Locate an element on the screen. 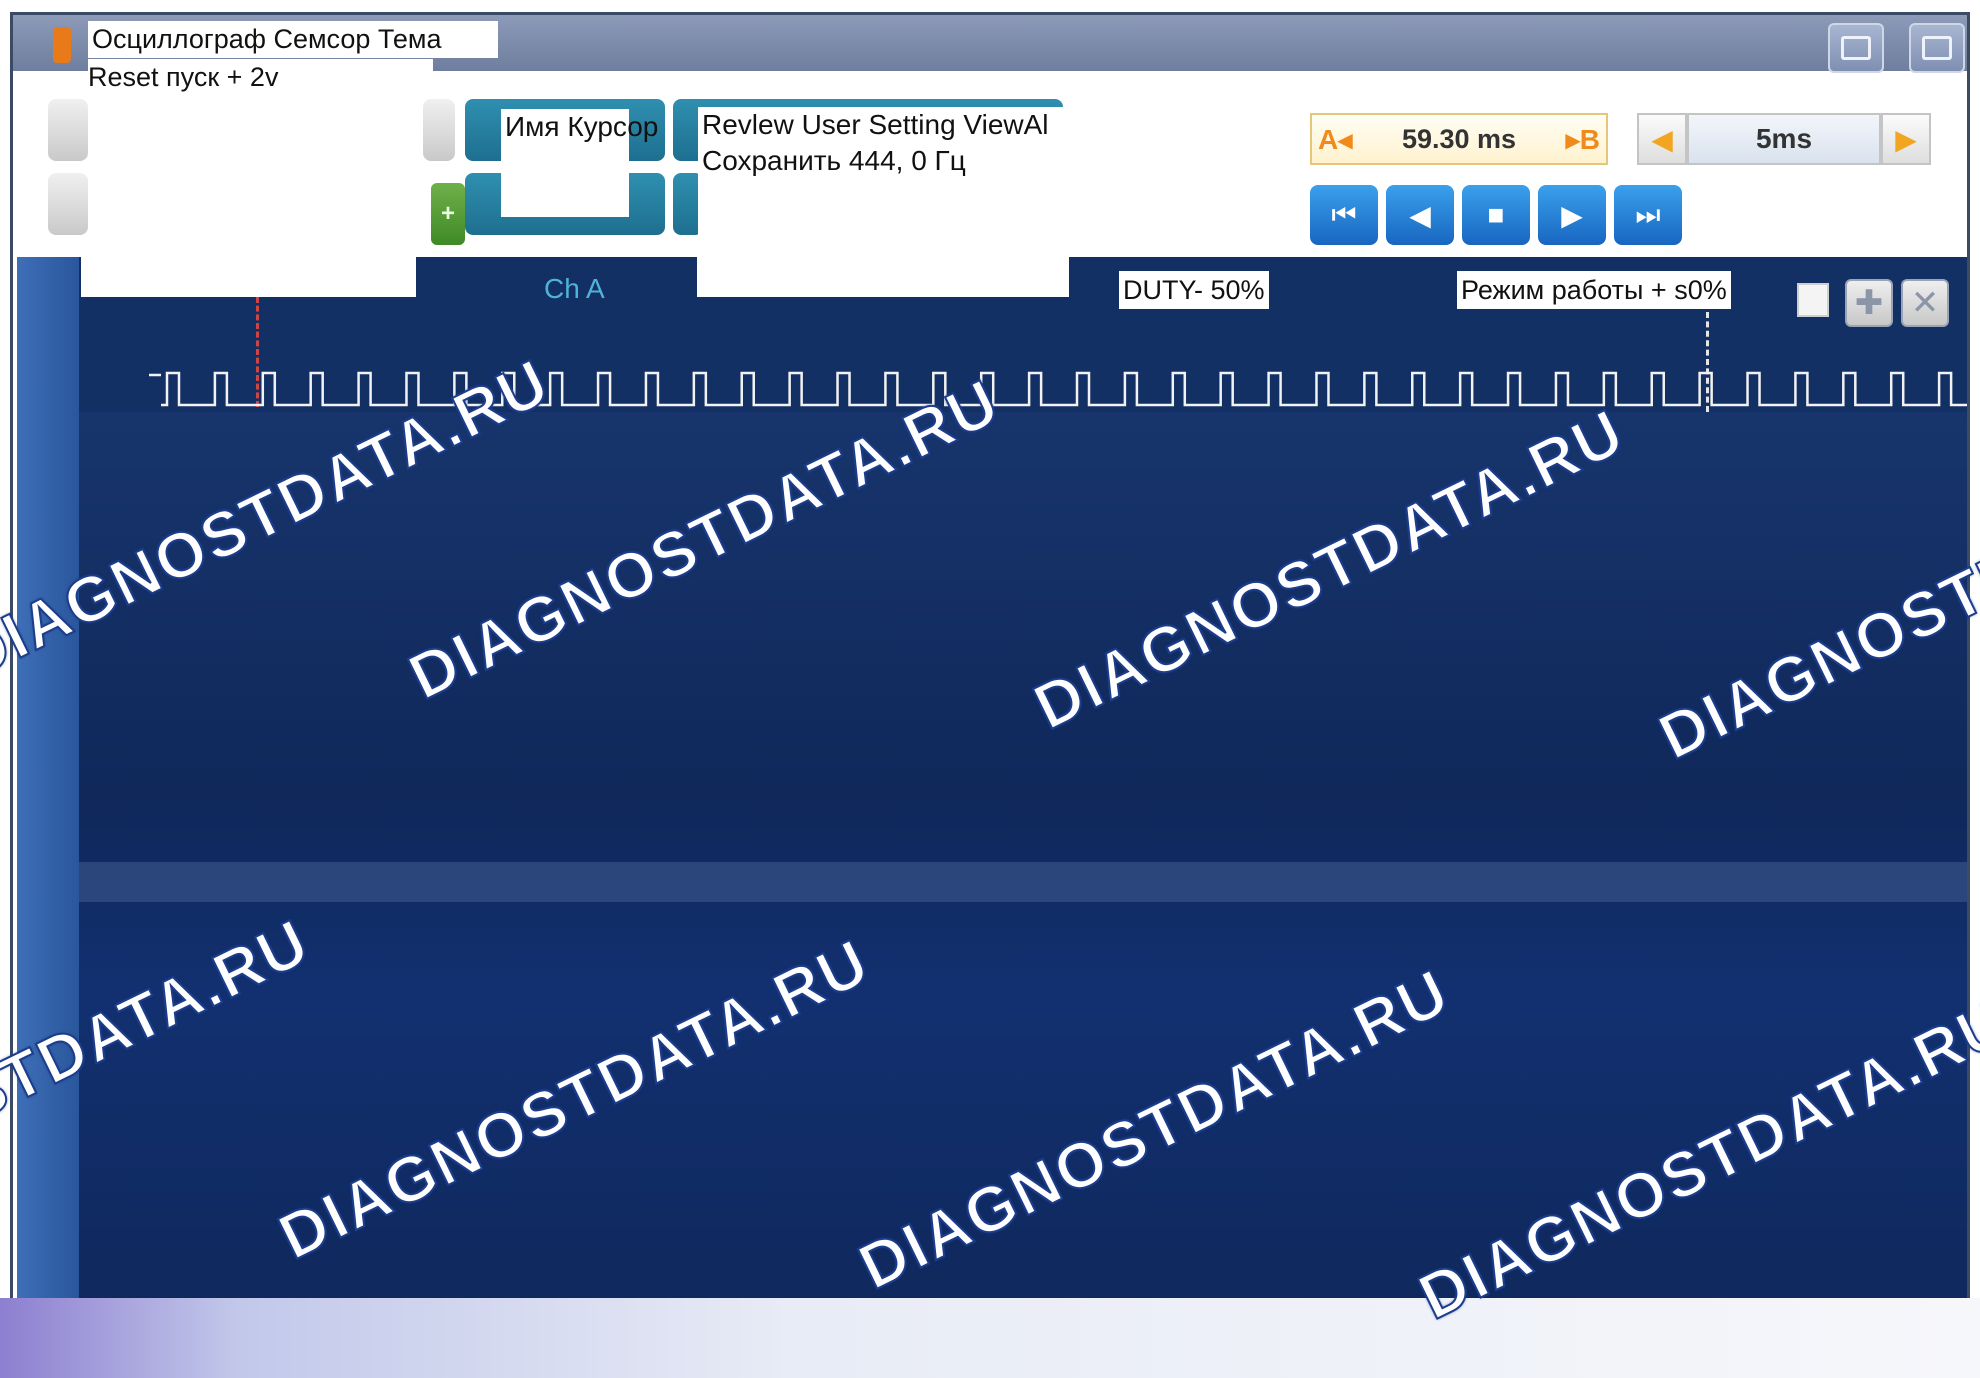 Image resolution: width=1980 pixels, height=1378 pixels. cursor-delta-time: 59.30 ms is located at coordinates (1459, 138).